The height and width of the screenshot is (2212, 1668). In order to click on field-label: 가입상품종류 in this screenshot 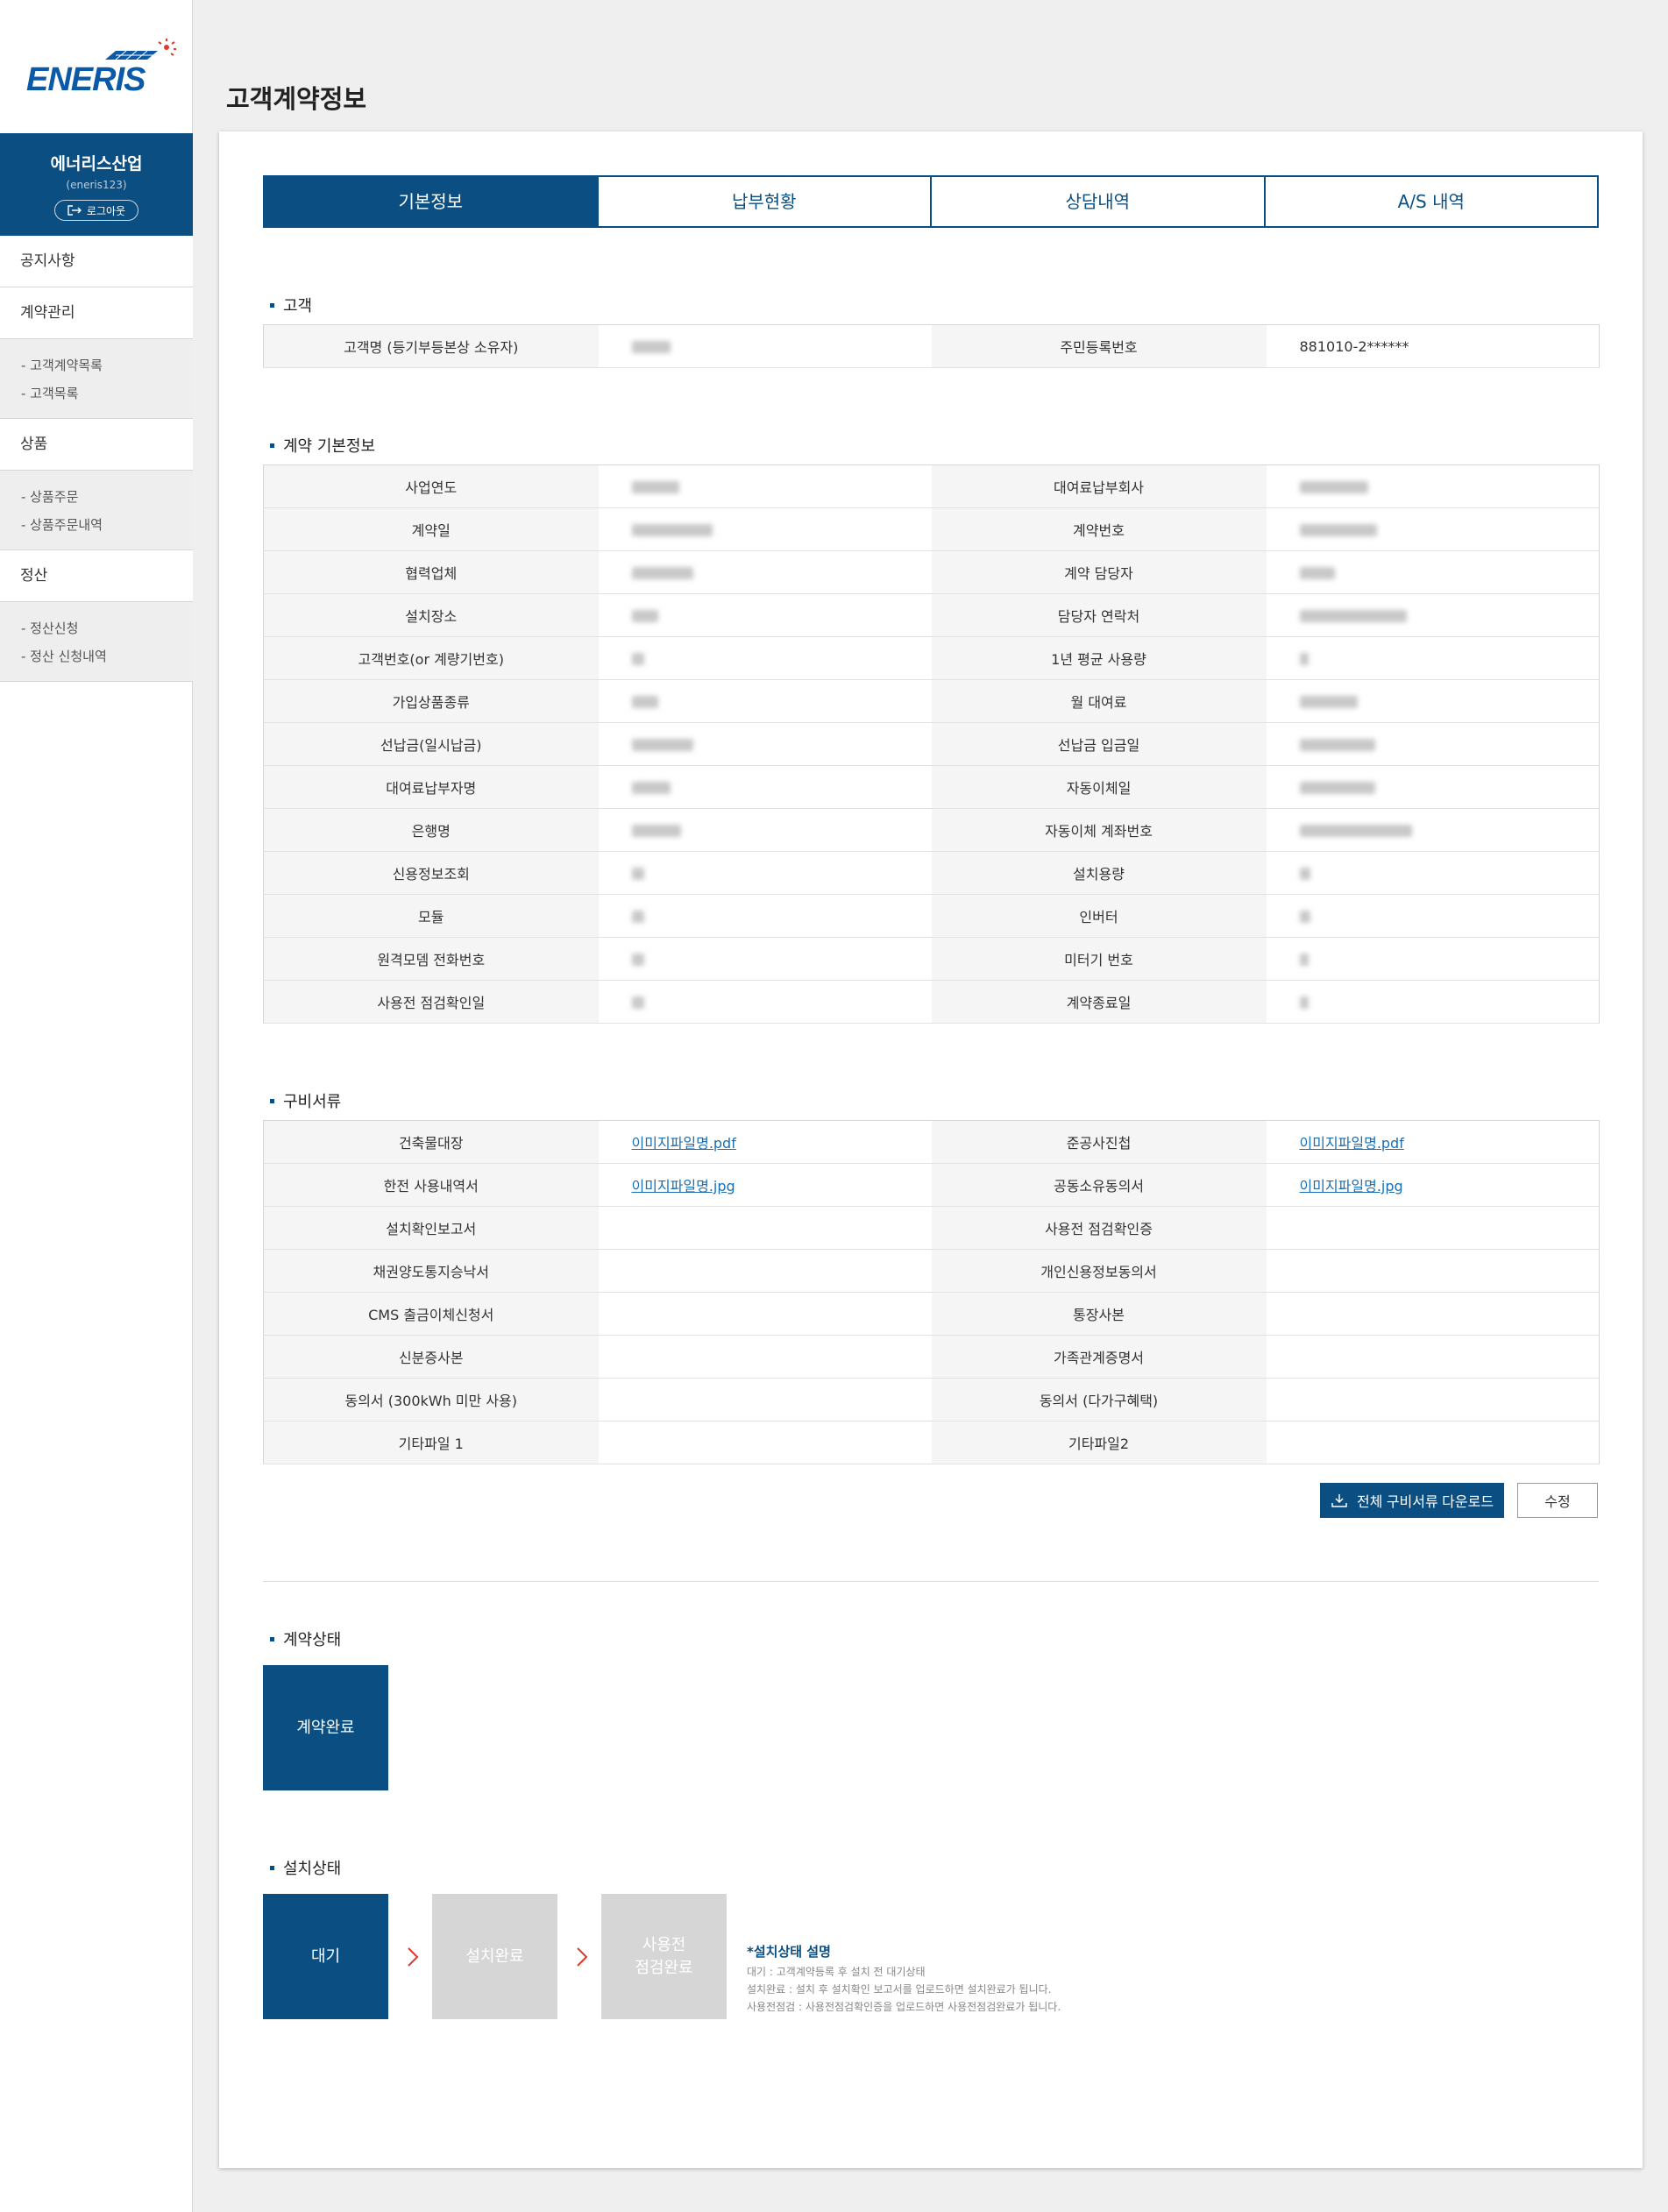, I will do `click(431, 701)`.